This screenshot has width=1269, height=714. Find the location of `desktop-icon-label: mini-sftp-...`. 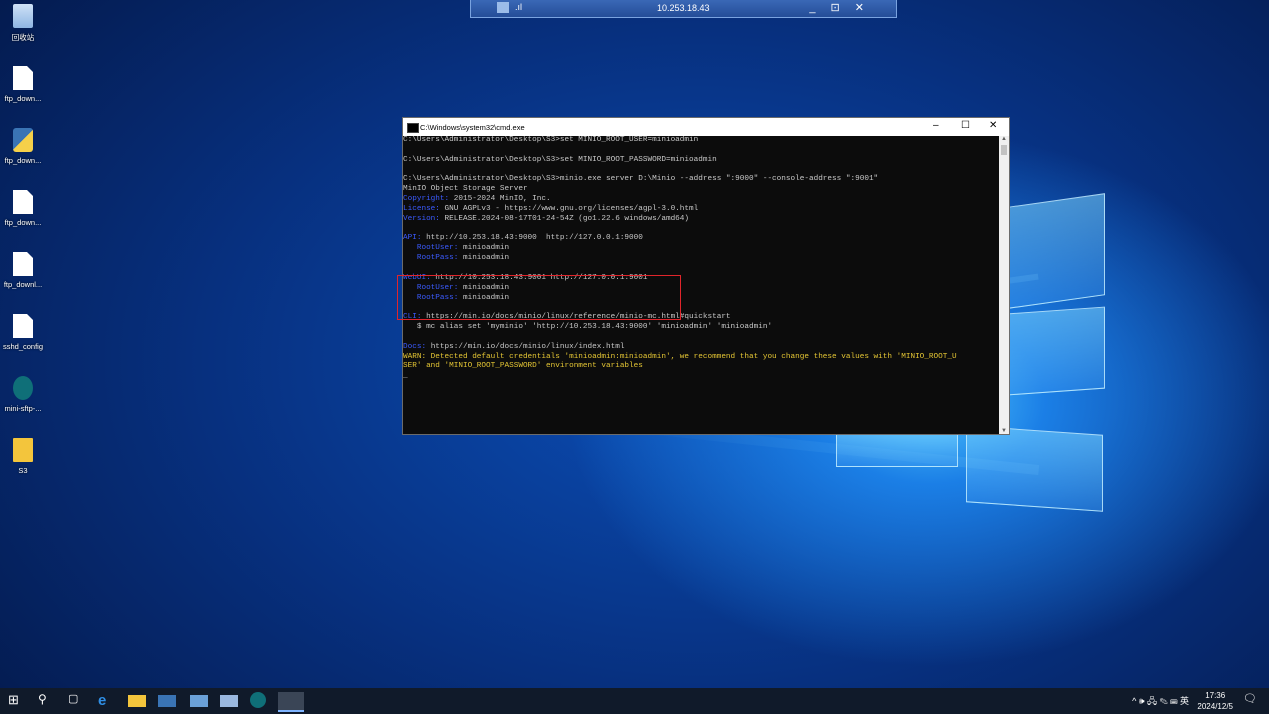

desktop-icon-label: mini-sftp-... is located at coordinates (23, 408).